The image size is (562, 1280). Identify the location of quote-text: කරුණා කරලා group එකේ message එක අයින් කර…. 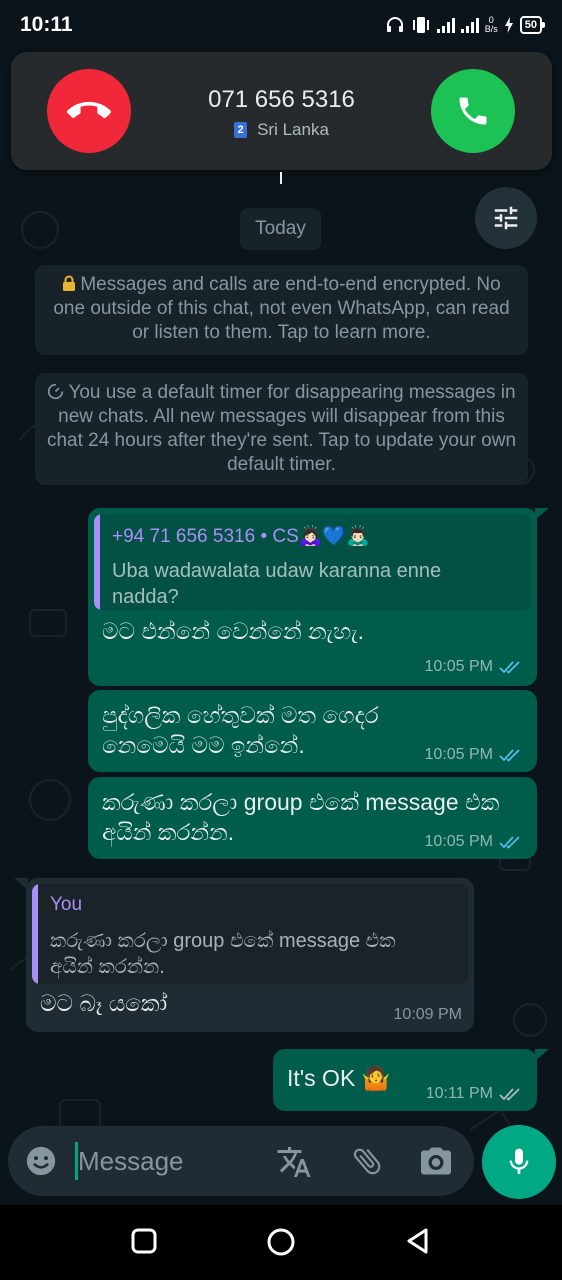
(223, 954).